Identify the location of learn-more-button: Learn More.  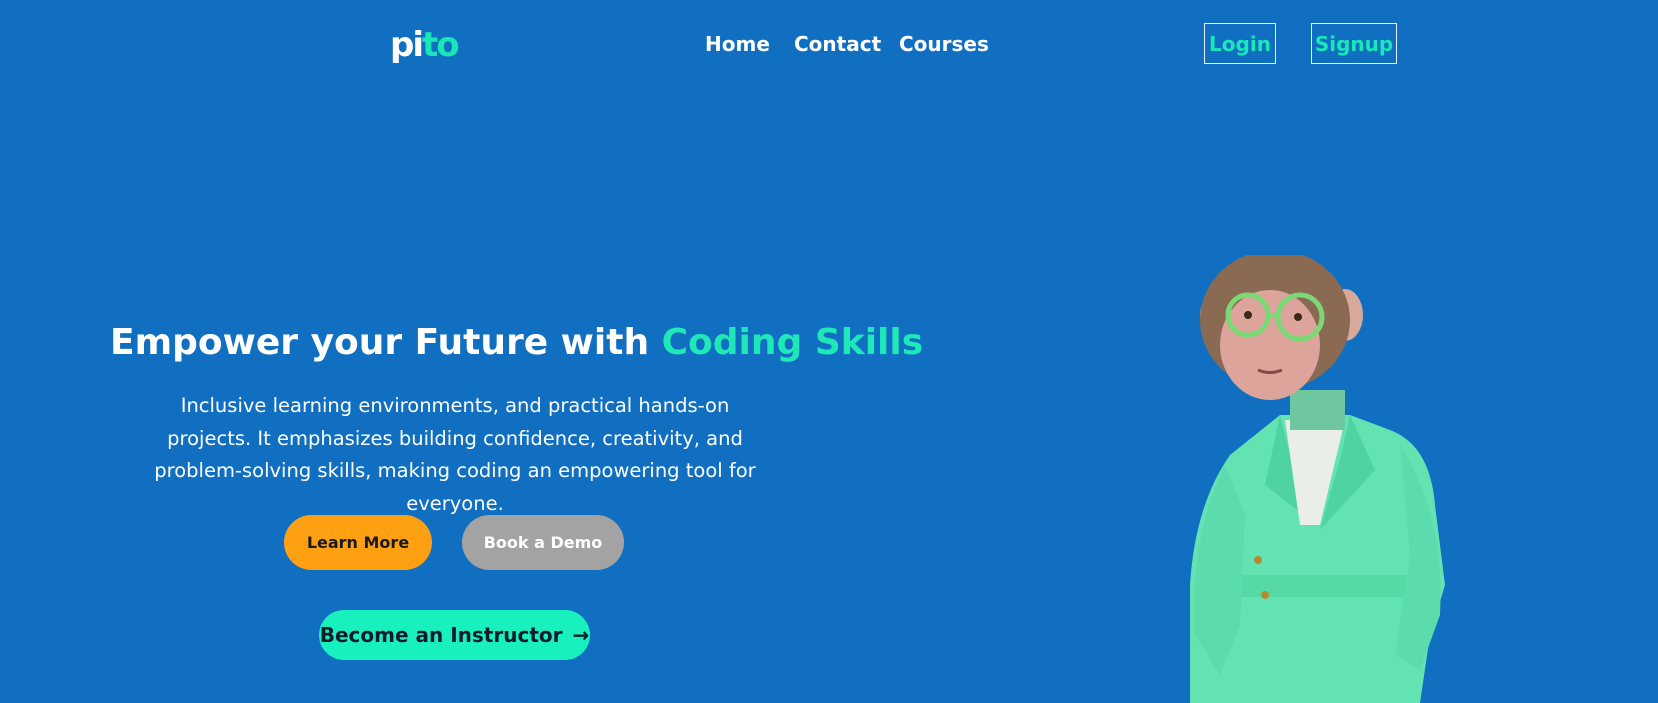
(358, 542).